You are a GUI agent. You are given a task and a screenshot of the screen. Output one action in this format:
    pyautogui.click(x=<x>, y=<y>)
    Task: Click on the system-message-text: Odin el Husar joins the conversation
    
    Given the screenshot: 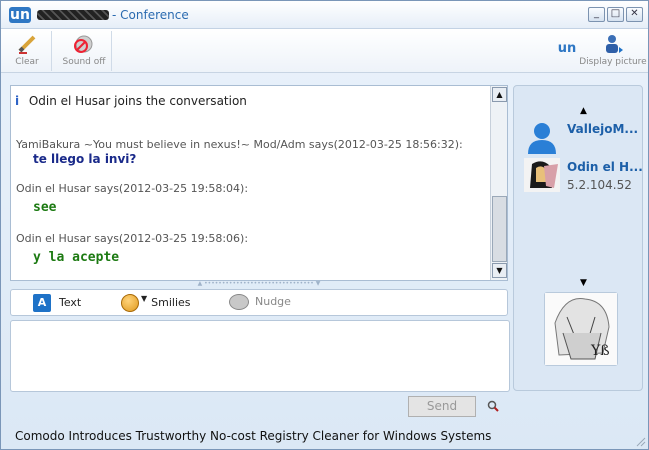 What is the action you would take?
    pyautogui.click(x=137, y=101)
    